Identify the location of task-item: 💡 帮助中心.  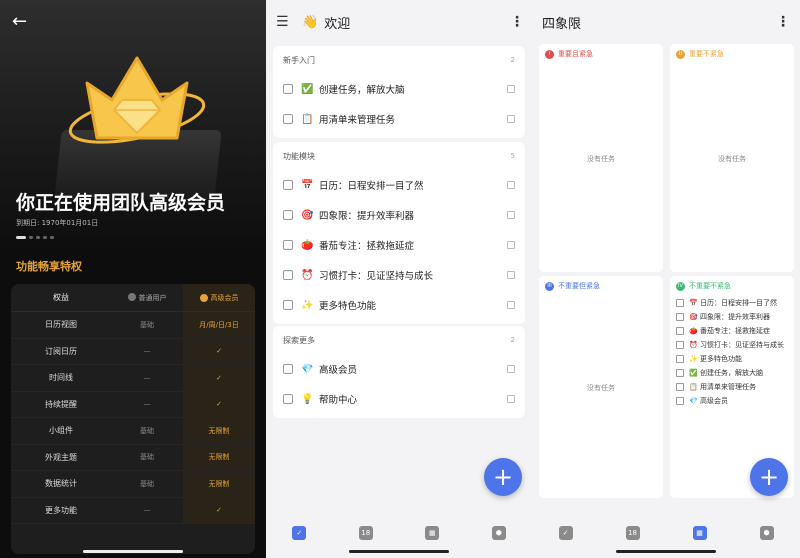
(399, 399).